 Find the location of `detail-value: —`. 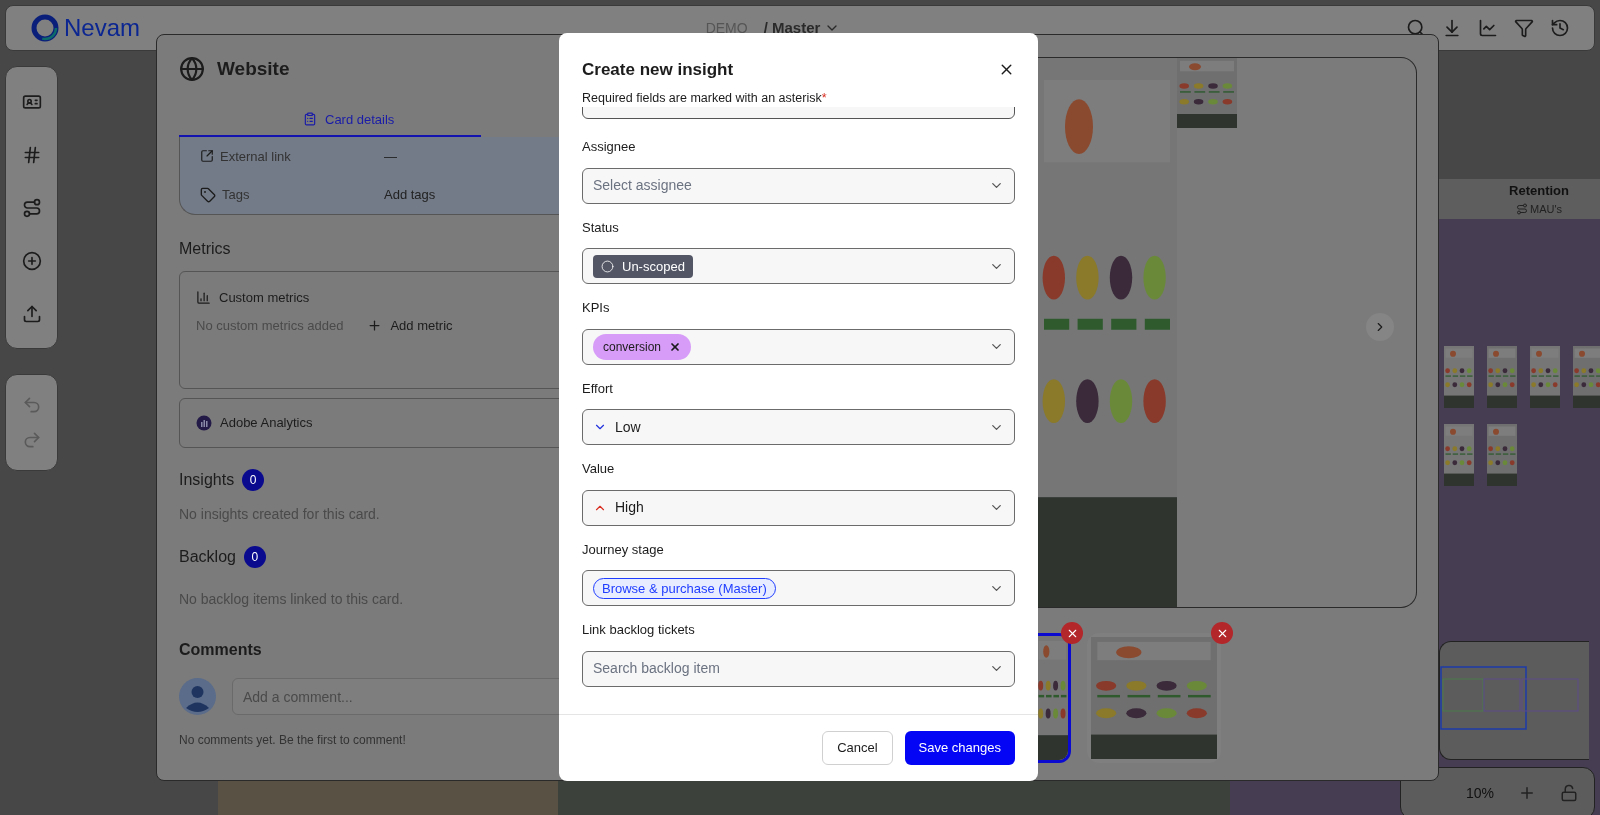

detail-value: — is located at coordinates (390, 156).